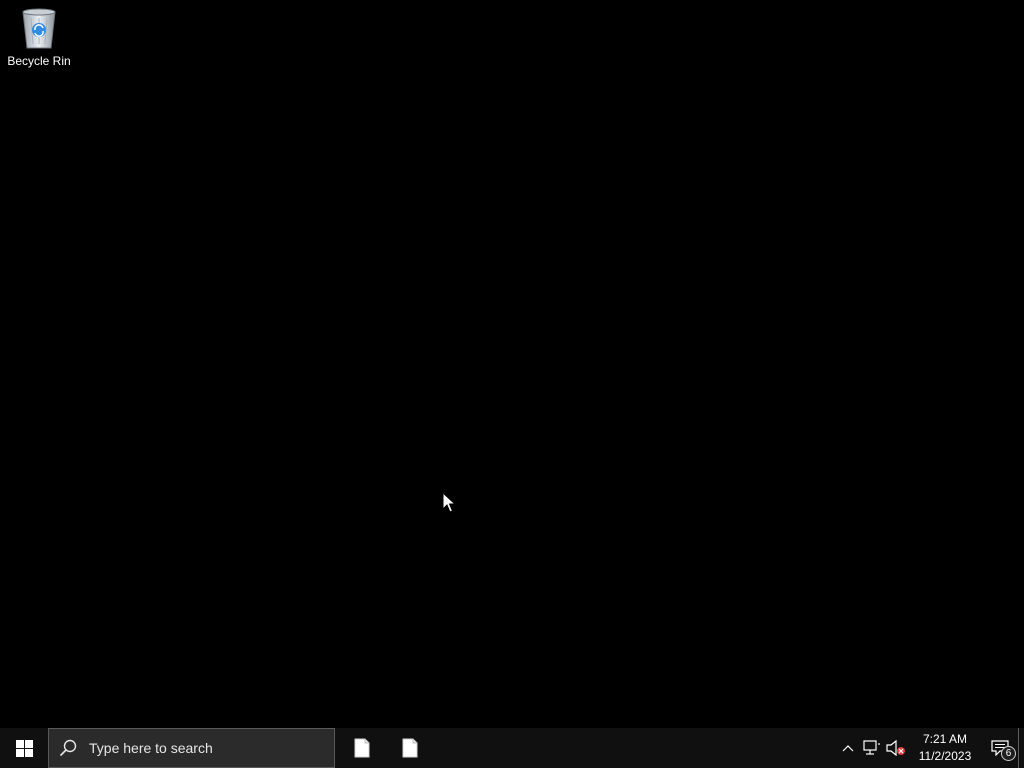 This screenshot has width=1024, height=768. I want to click on recycle-bin-icon, so click(39, 28).